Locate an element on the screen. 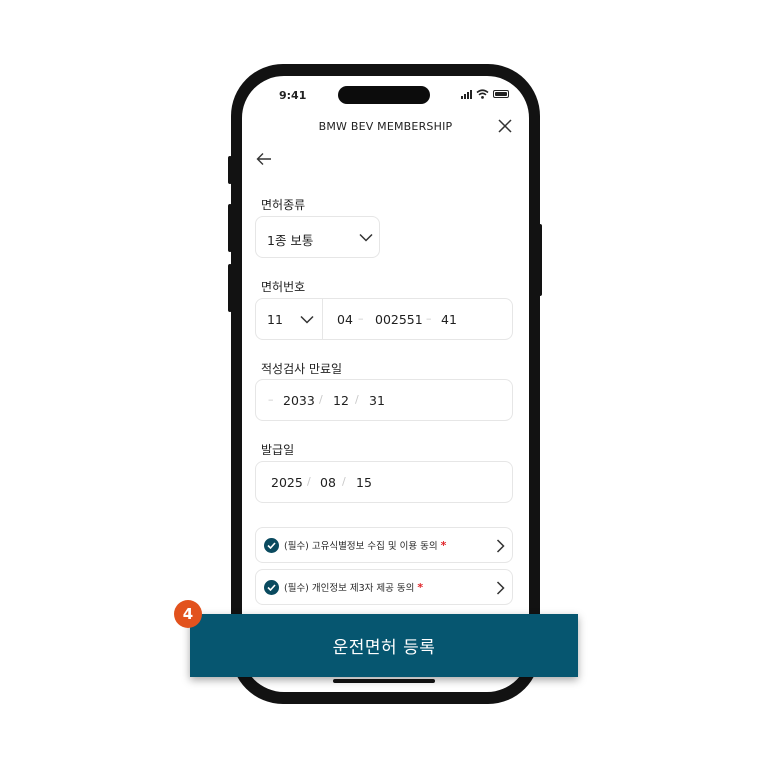  license-region-value: 11 is located at coordinates (275, 319).